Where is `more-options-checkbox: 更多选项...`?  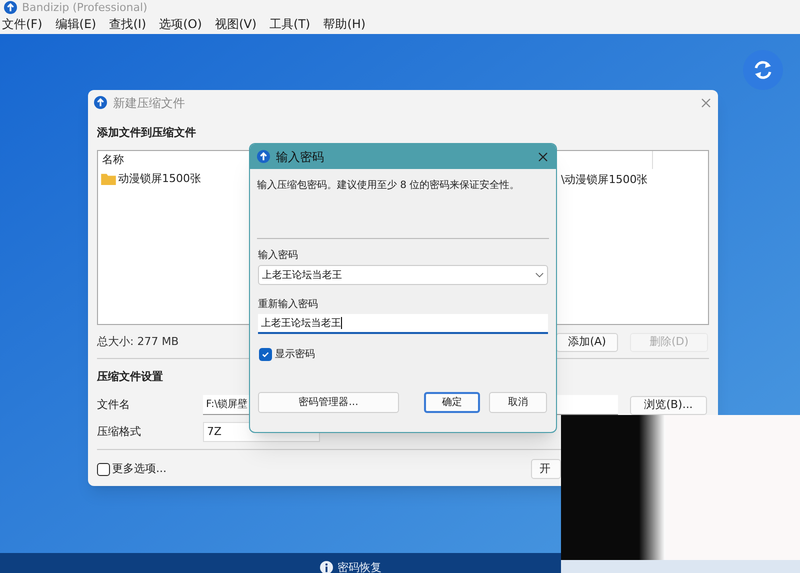
more-options-checkbox: 更多选项... is located at coordinates (131, 469).